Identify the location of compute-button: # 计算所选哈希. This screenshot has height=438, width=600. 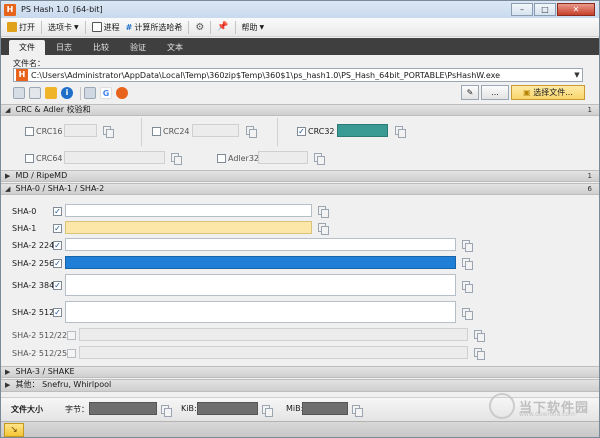
(154, 27).